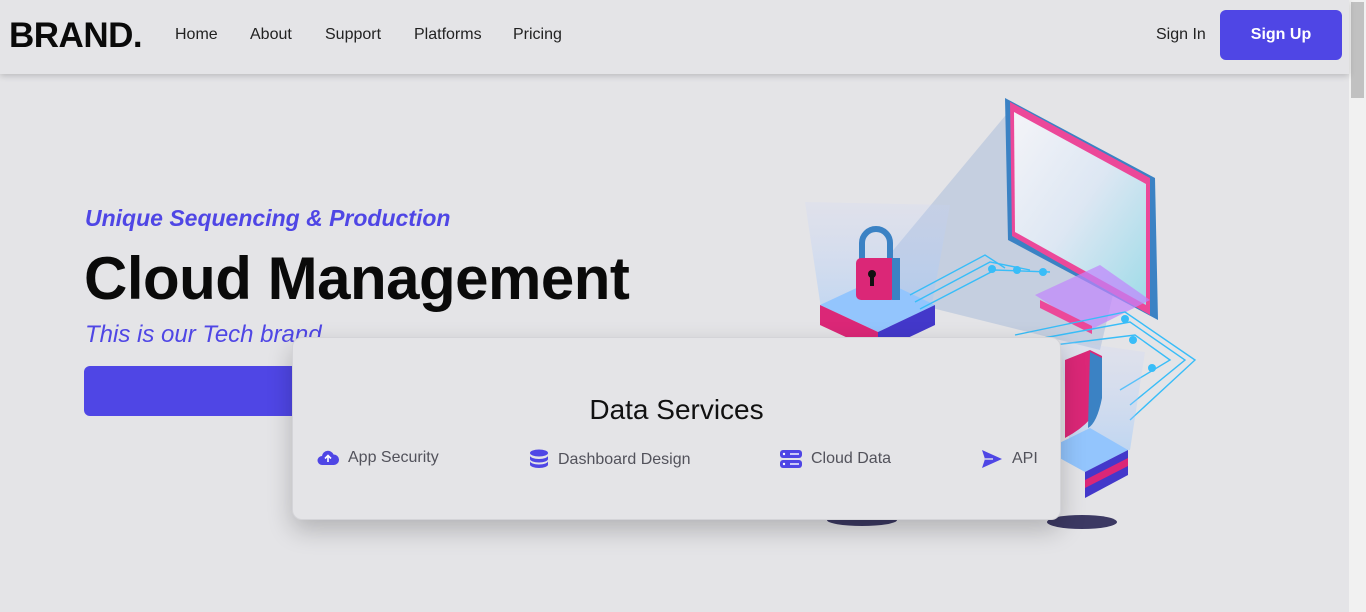  I want to click on card-title: Data Services, so click(676, 409).